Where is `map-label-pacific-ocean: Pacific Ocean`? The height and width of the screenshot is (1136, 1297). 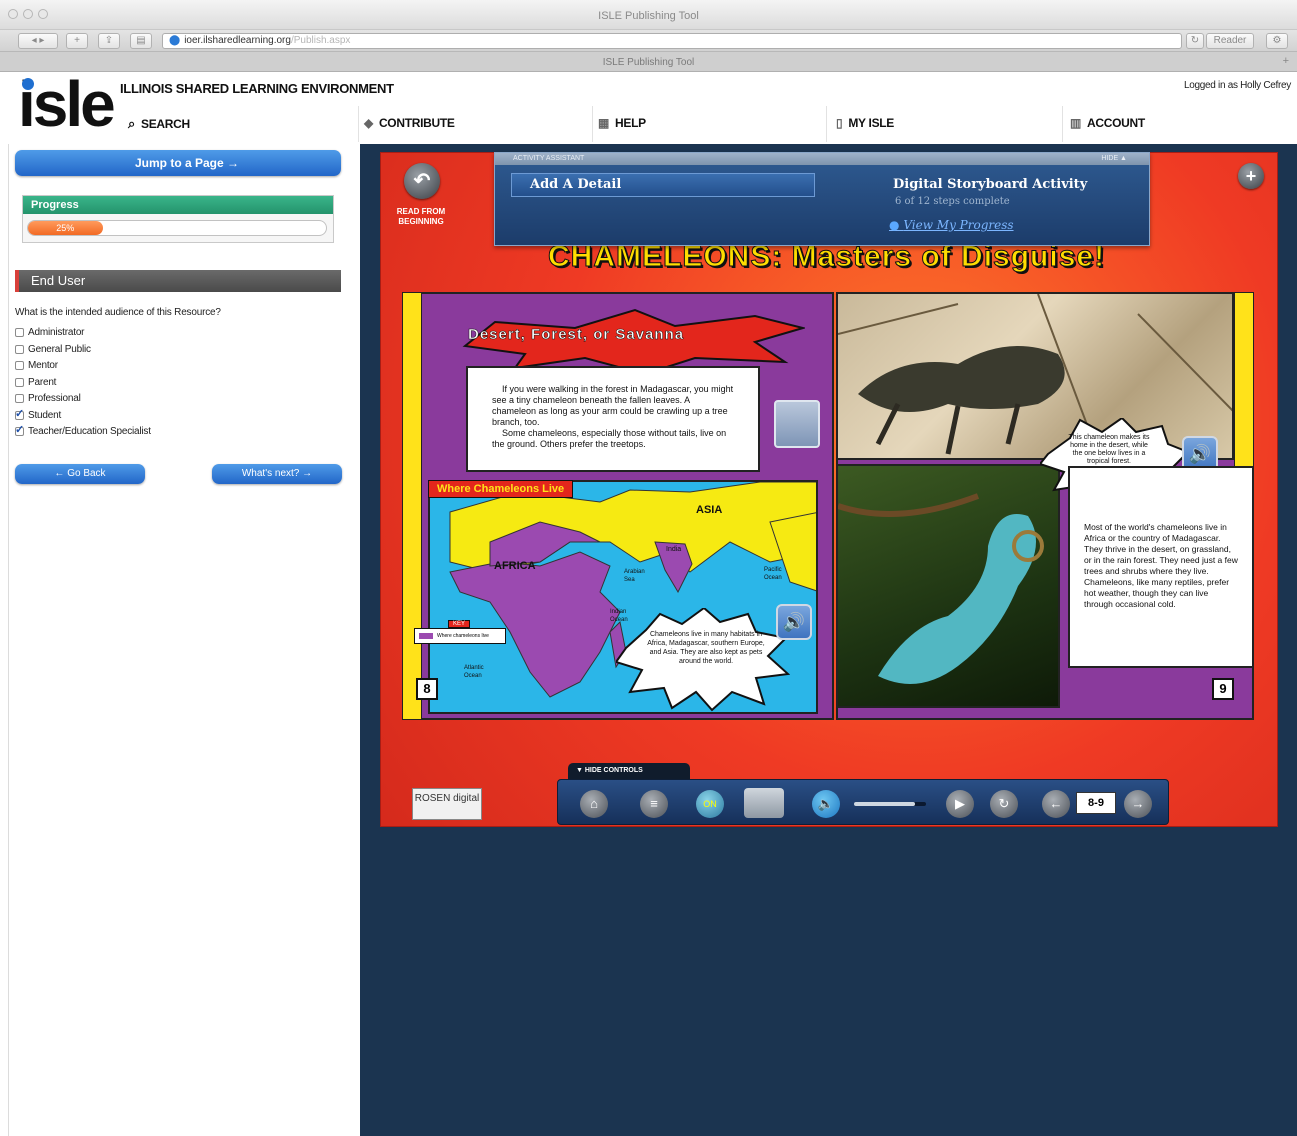 map-label-pacific-ocean: Pacific Ocean is located at coordinates (773, 574).